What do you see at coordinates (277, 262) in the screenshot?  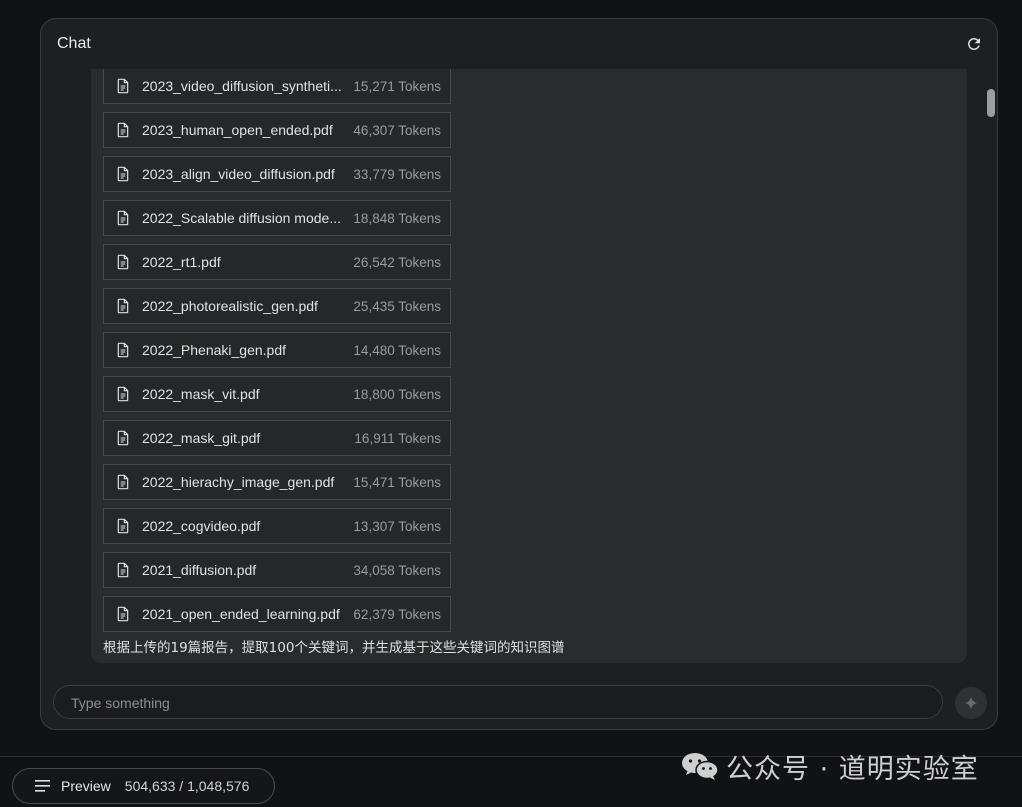 I see `file-chip: 2022_rt1.pdf 26,542 Tokens` at bounding box center [277, 262].